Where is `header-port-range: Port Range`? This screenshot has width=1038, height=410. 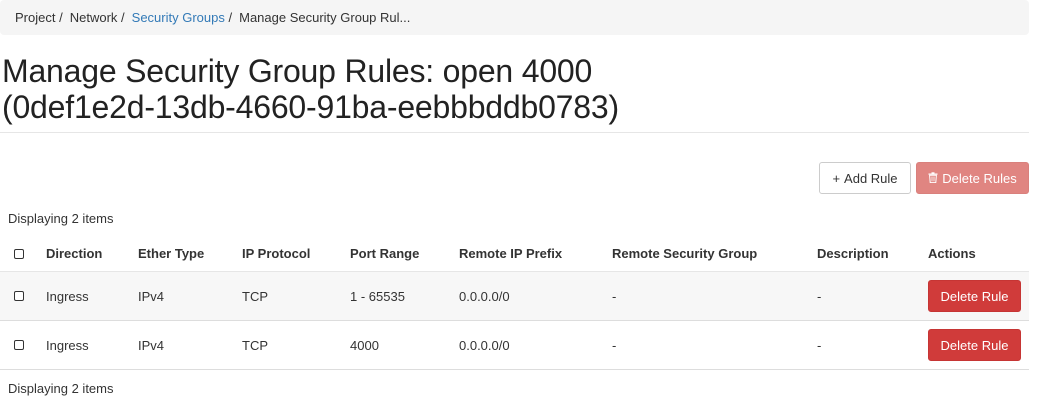
header-port-range: Port Range is located at coordinates (384, 253).